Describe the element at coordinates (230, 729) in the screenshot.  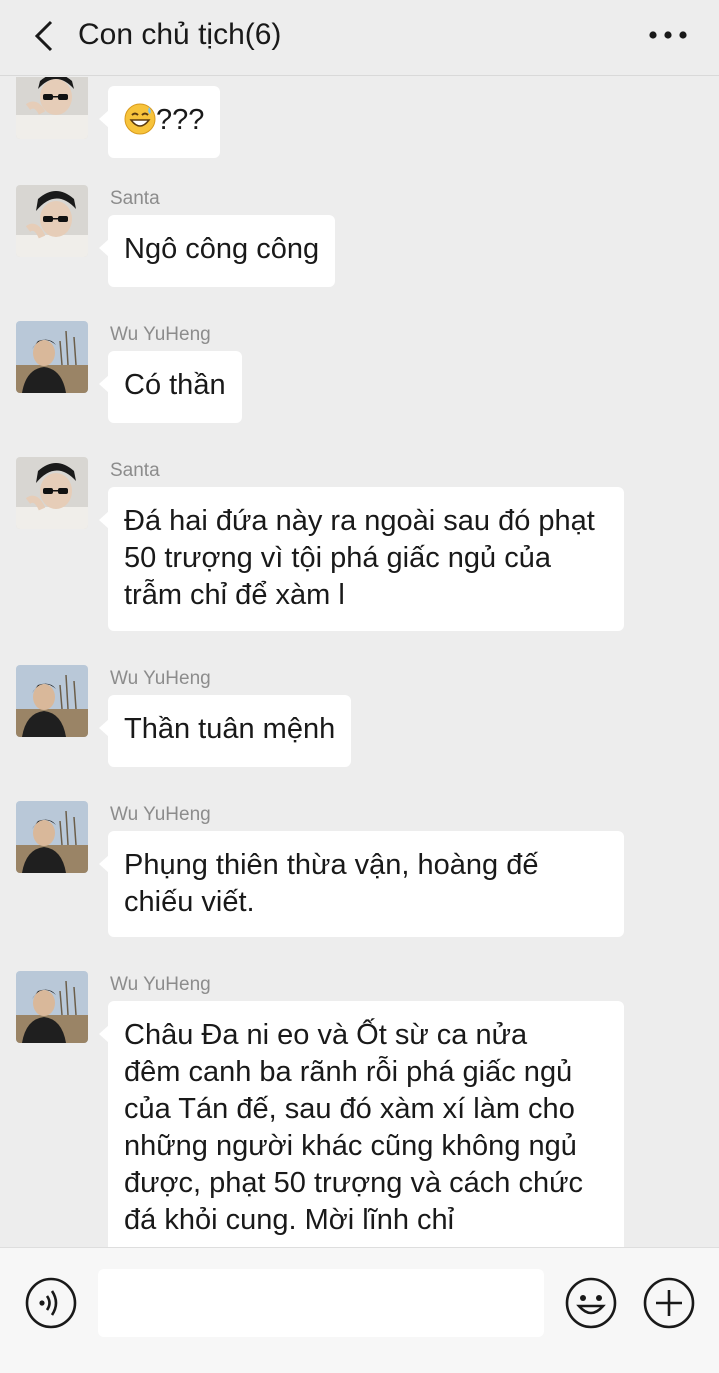
I see `message-text-line: Thần tuân mệnh` at that location.